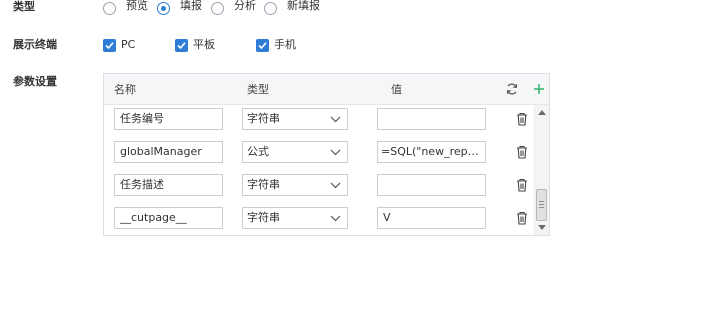  Describe the element at coordinates (431, 218) in the screenshot. I see `param-value-input: V` at that location.